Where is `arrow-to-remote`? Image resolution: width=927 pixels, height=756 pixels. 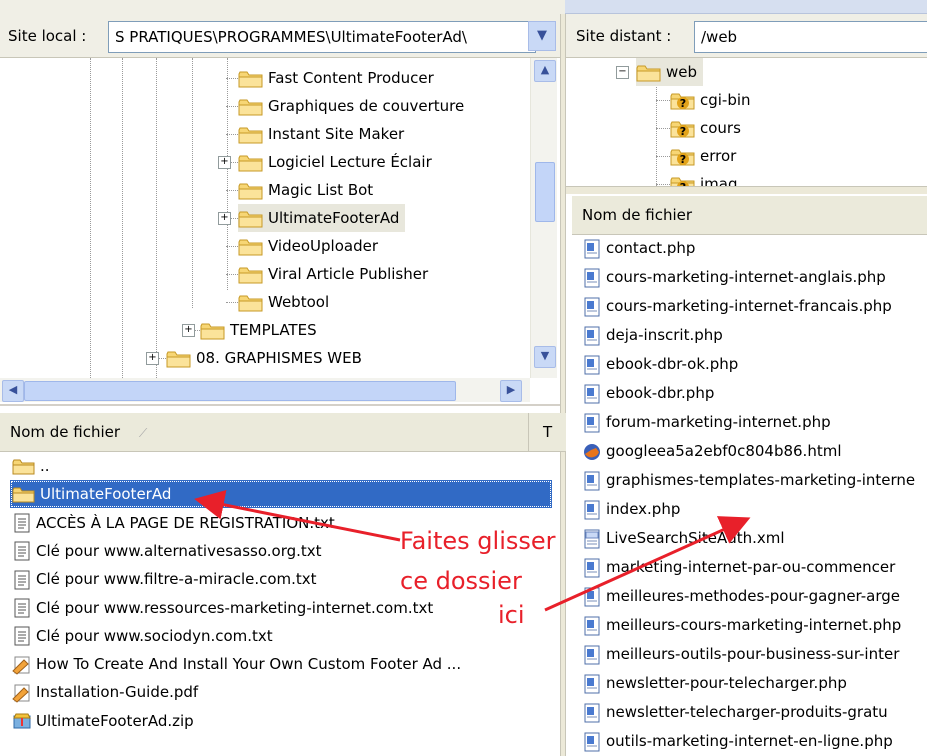
arrow-to-remote is located at coordinates (647, 564).